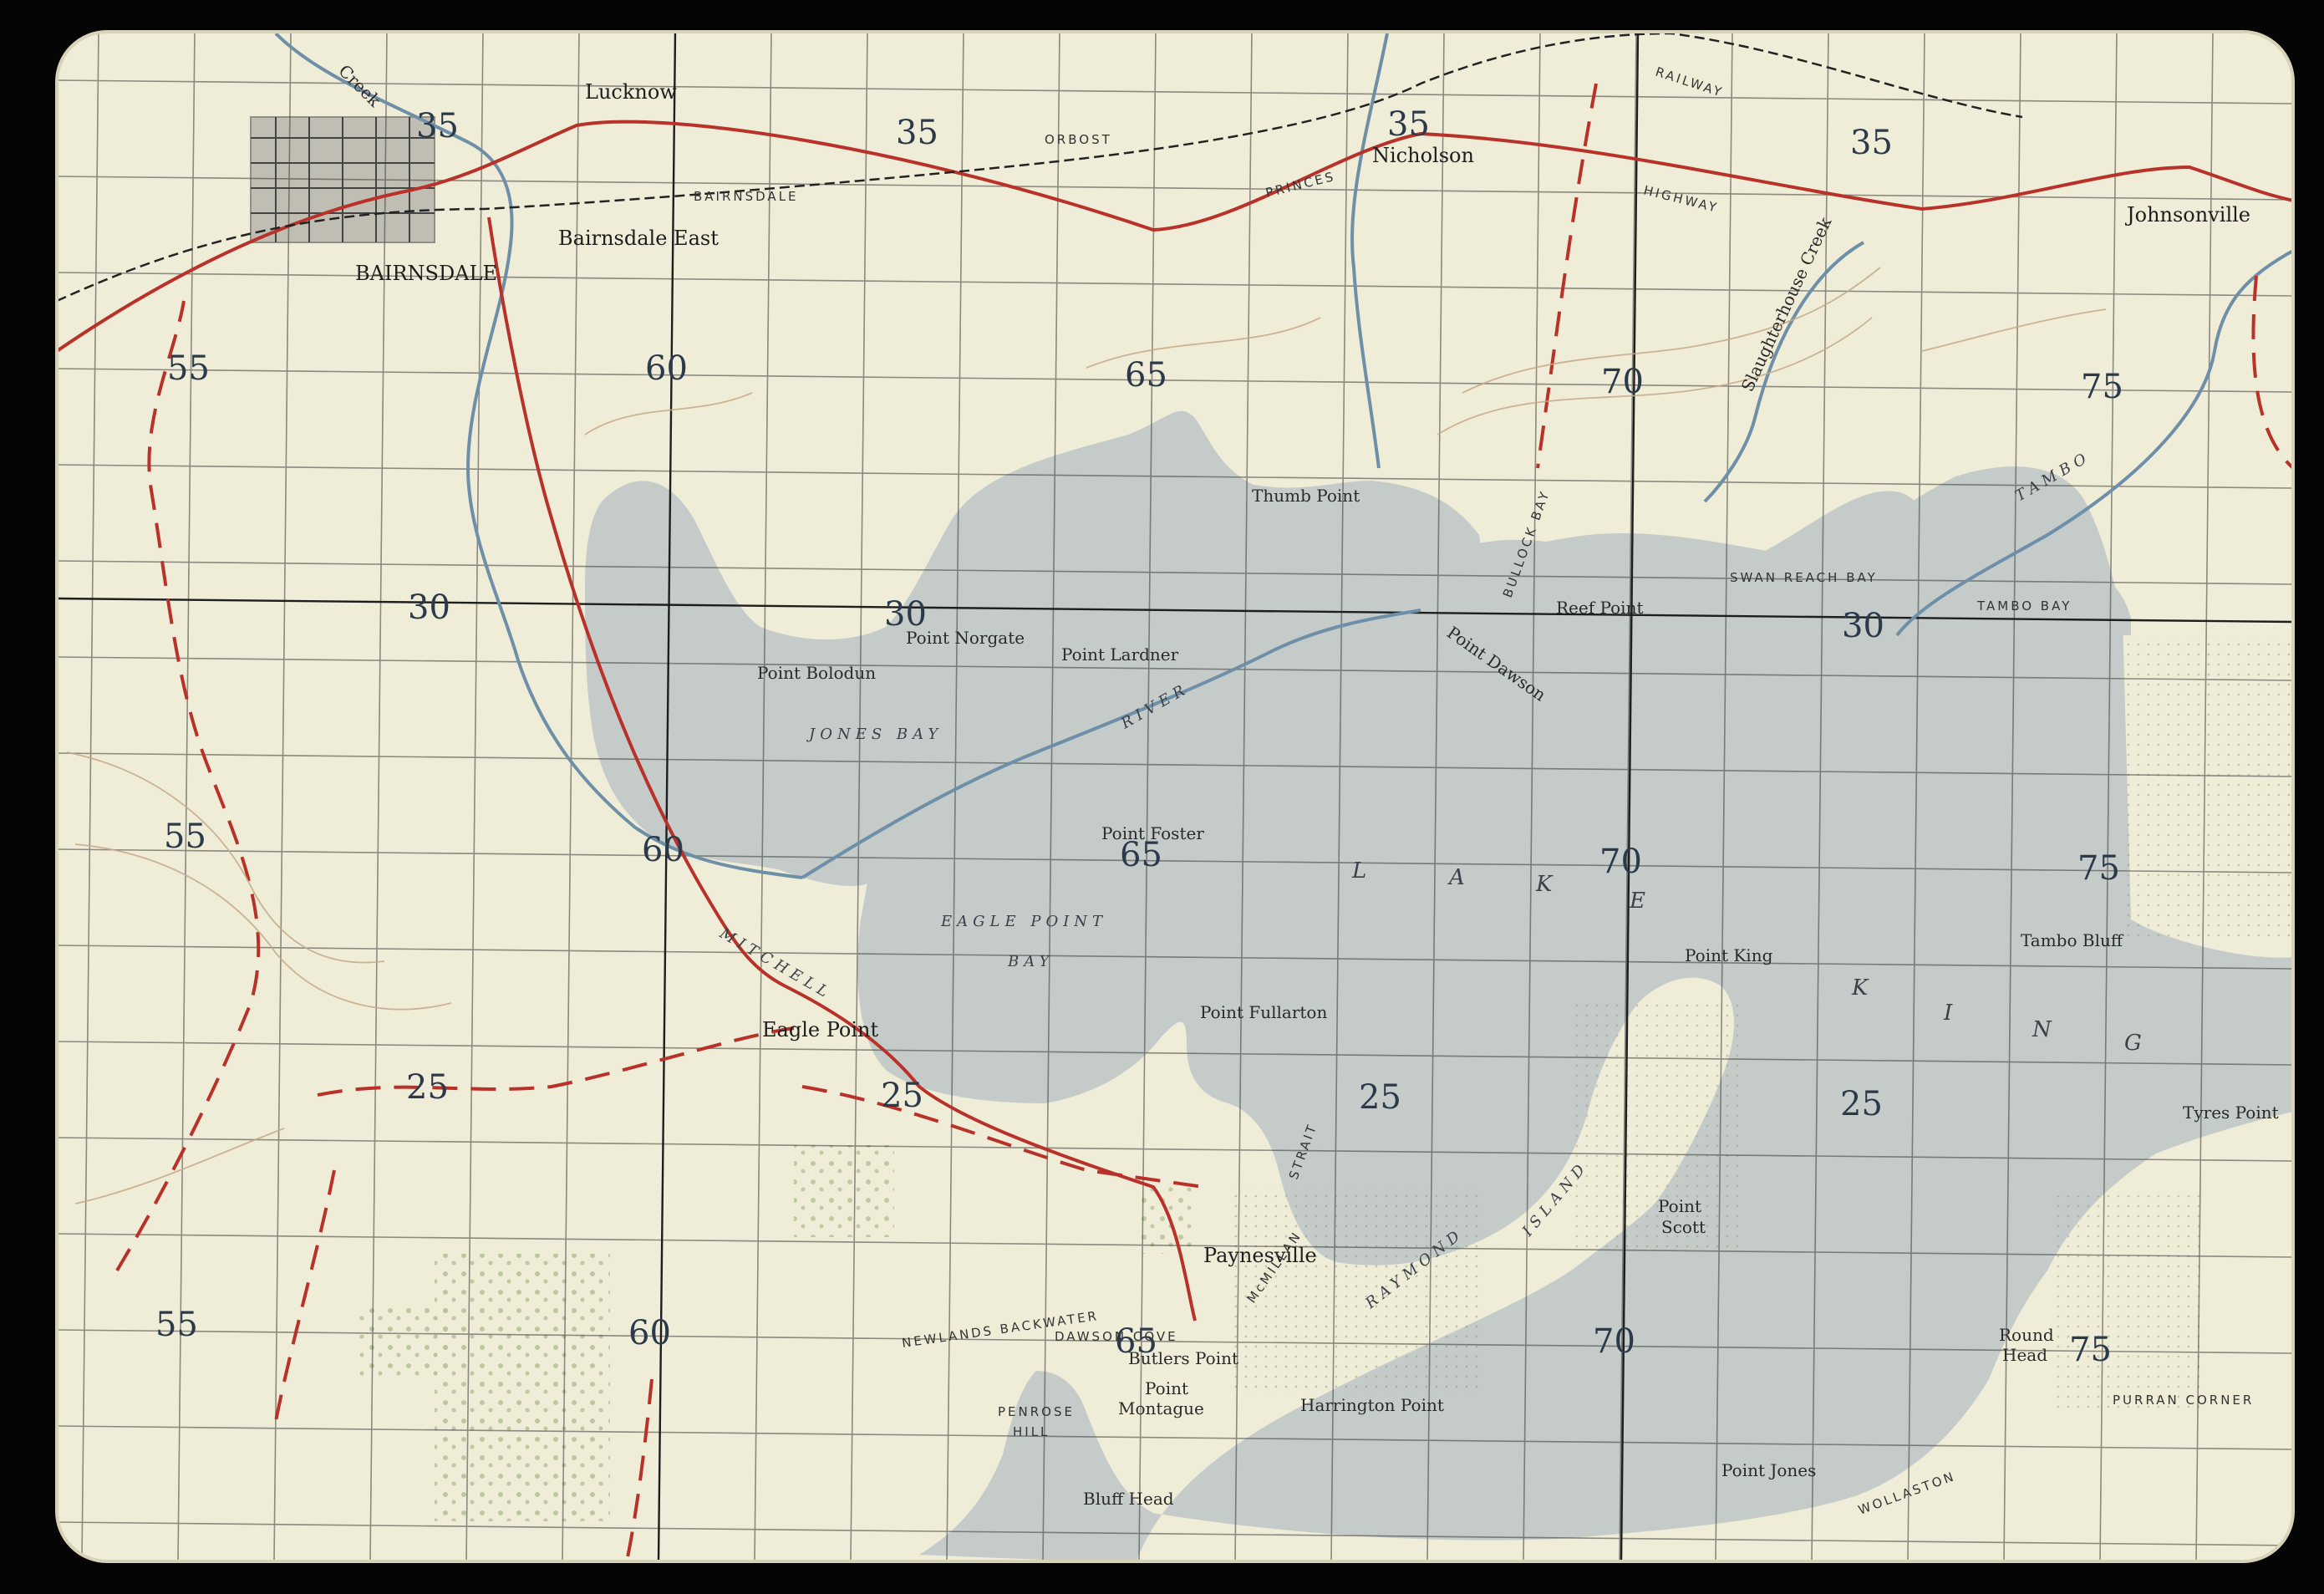  I want to click on label-point-bolodun: Point Bolodun, so click(816, 673).